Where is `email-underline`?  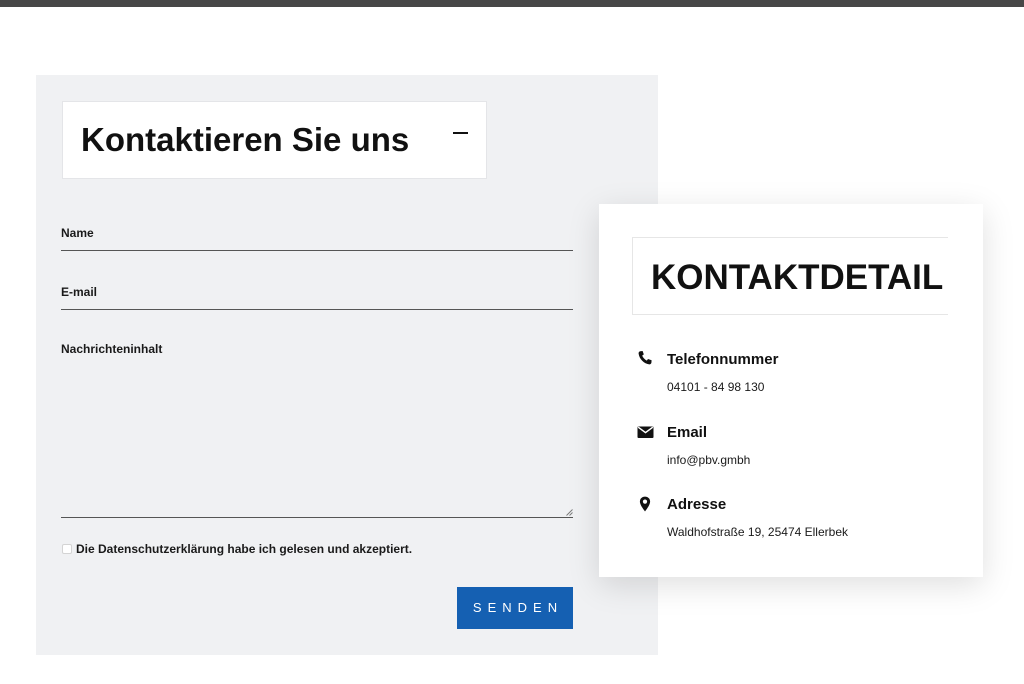 email-underline is located at coordinates (317, 309).